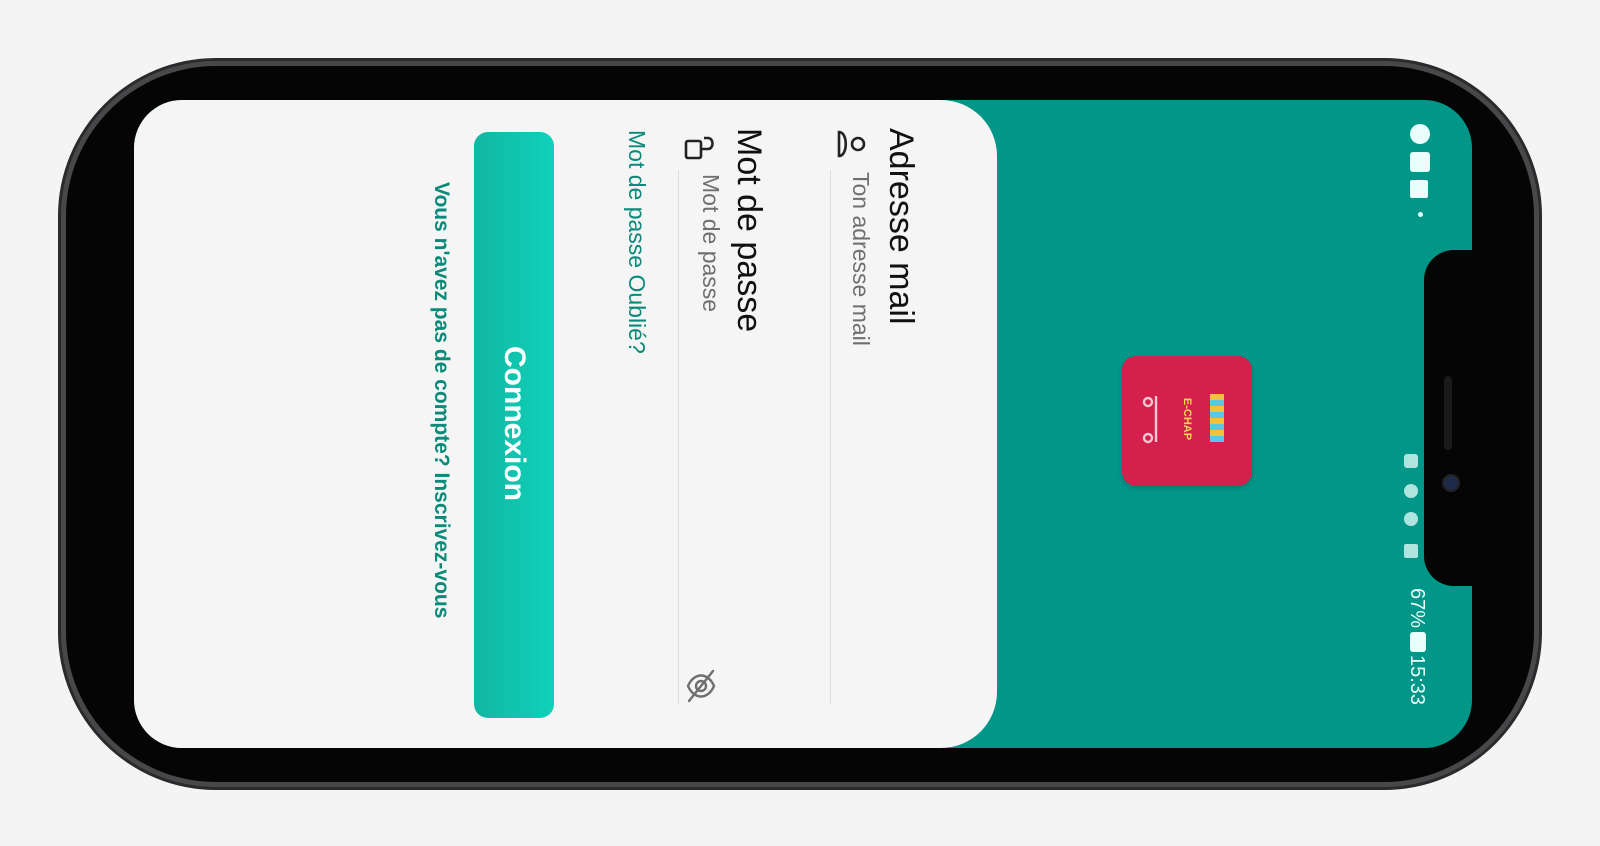 This screenshot has height=846, width=1600. Describe the element at coordinates (1420, 134) in the screenshot. I see `app-notification-icon` at that location.